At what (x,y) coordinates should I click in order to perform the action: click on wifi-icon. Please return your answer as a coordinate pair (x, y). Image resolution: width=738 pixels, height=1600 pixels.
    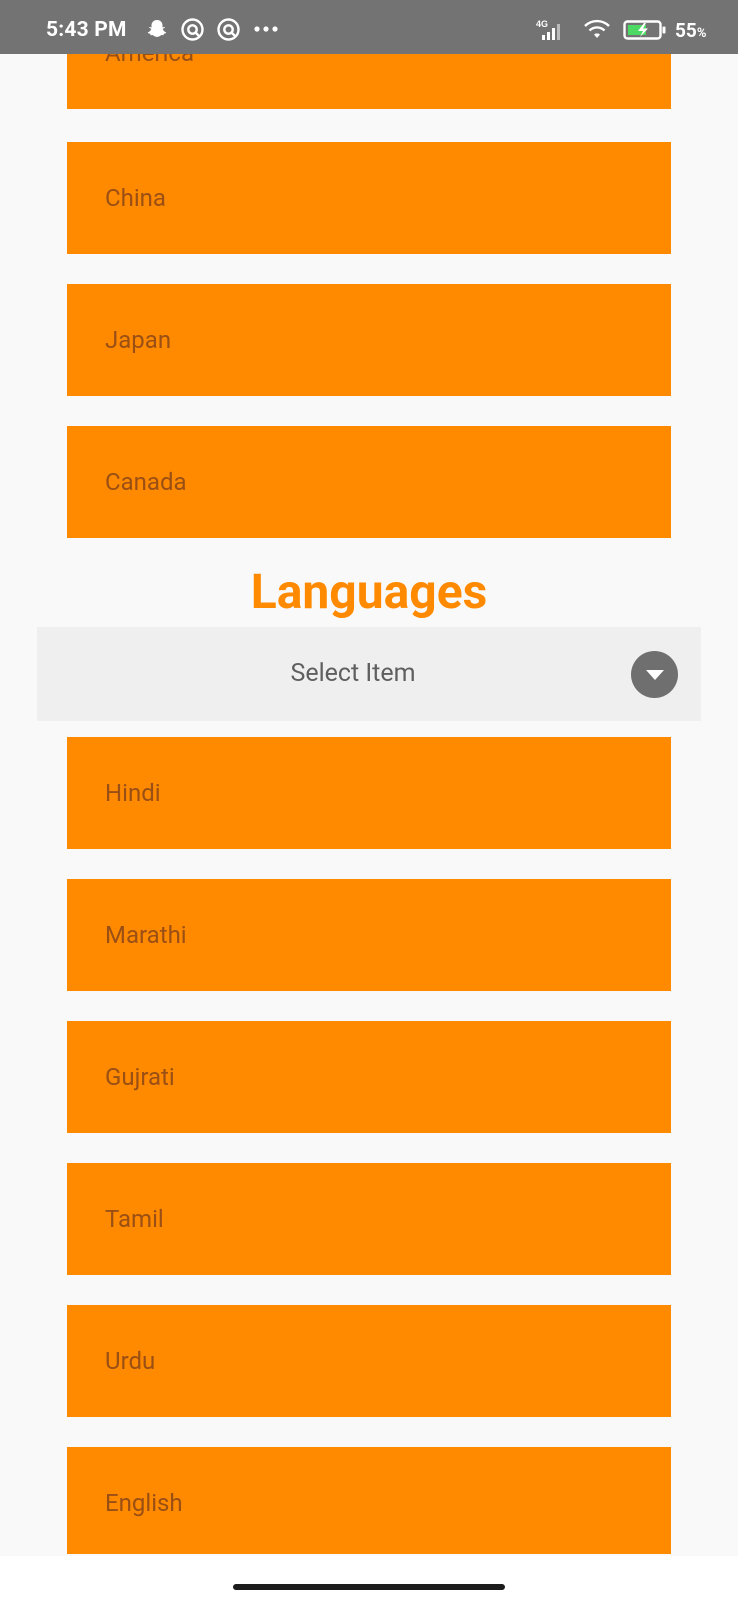
    Looking at the image, I should click on (597, 30).